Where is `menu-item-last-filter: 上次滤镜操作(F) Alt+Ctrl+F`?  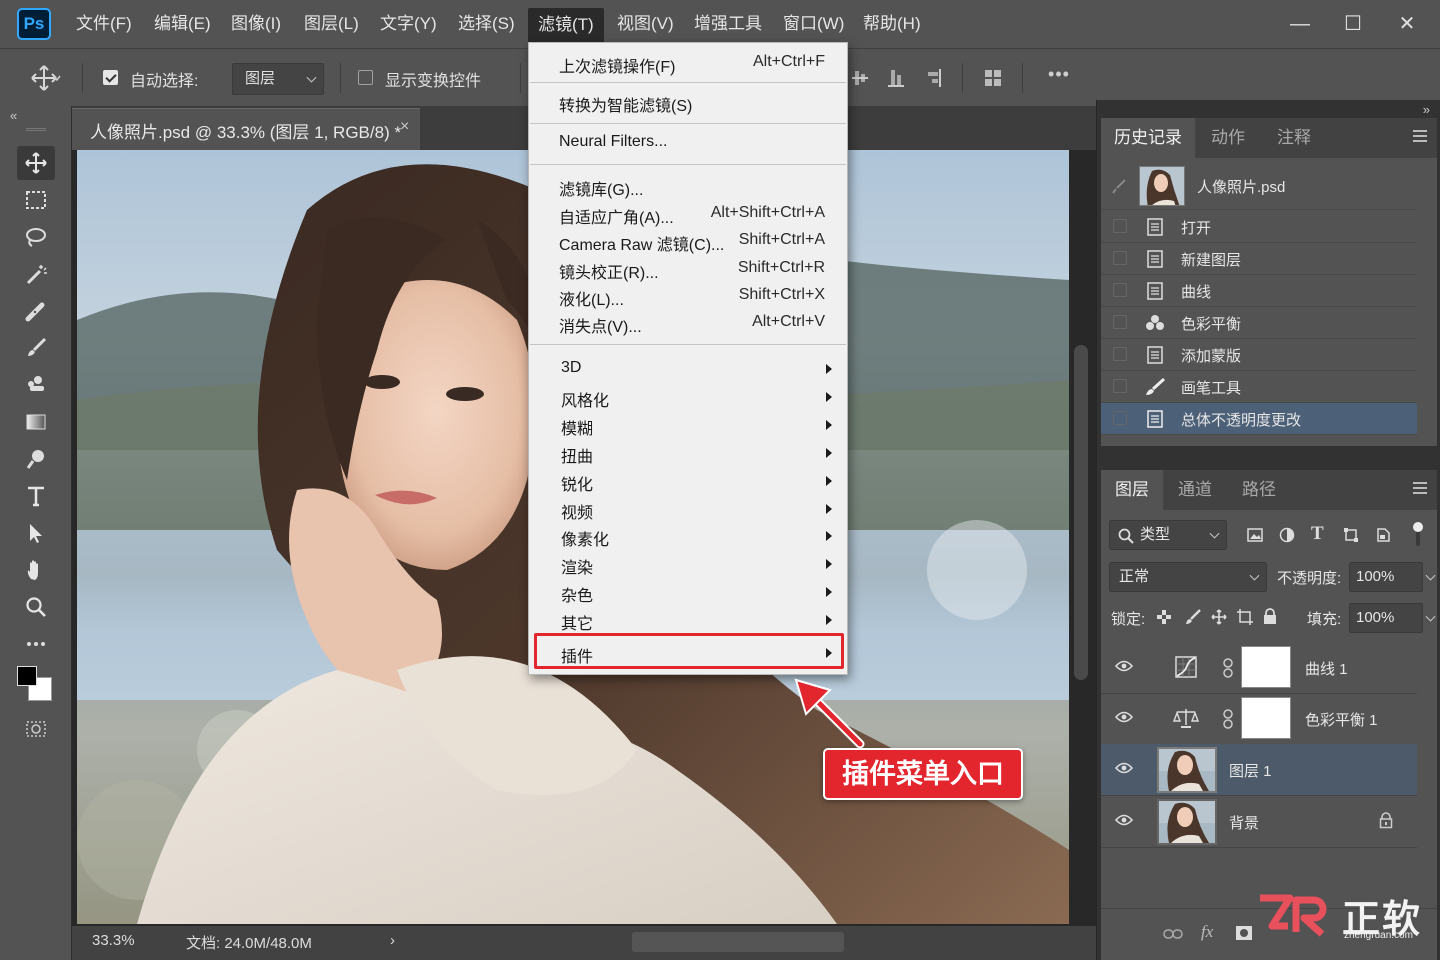 menu-item-last-filter: 上次滤镜操作(F) Alt+Ctrl+F is located at coordinates (688, 62).